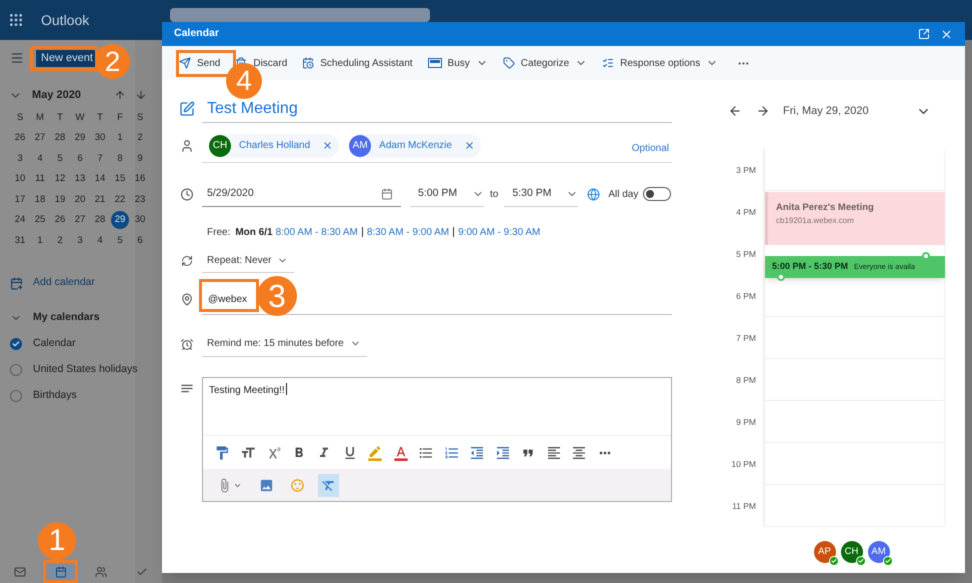 The height and width of the screenshot is (583, 972). Describe the element at coordinates (328, 485) in the screenshot. I see `insert-button` at that location.